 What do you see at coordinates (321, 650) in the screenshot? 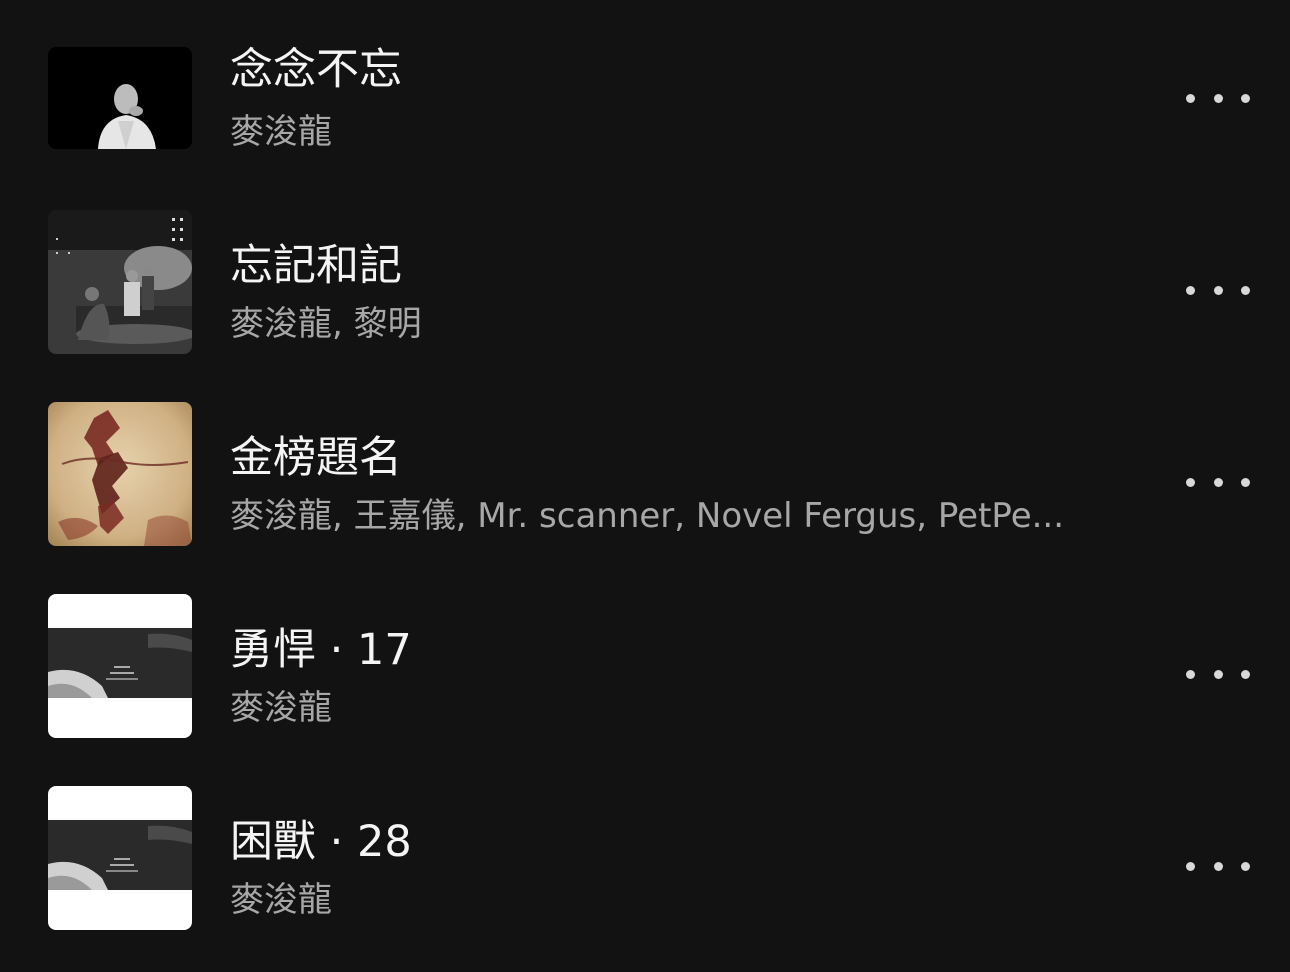
I see `track-title: 勇悍 · 17` at bounding box center [321, 650].